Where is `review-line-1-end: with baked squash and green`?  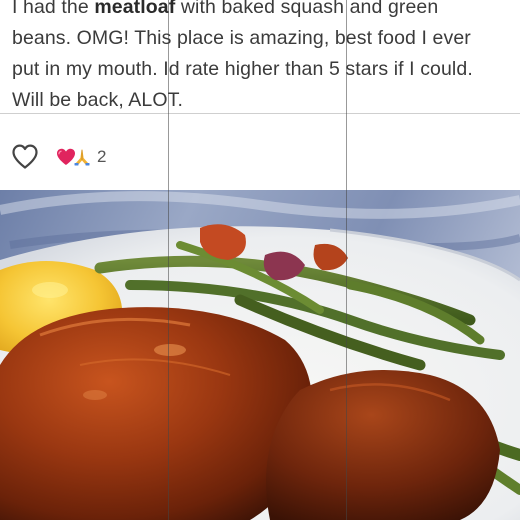
review-line-1-end: with baked squash and green is located at coordinates (307, 9).